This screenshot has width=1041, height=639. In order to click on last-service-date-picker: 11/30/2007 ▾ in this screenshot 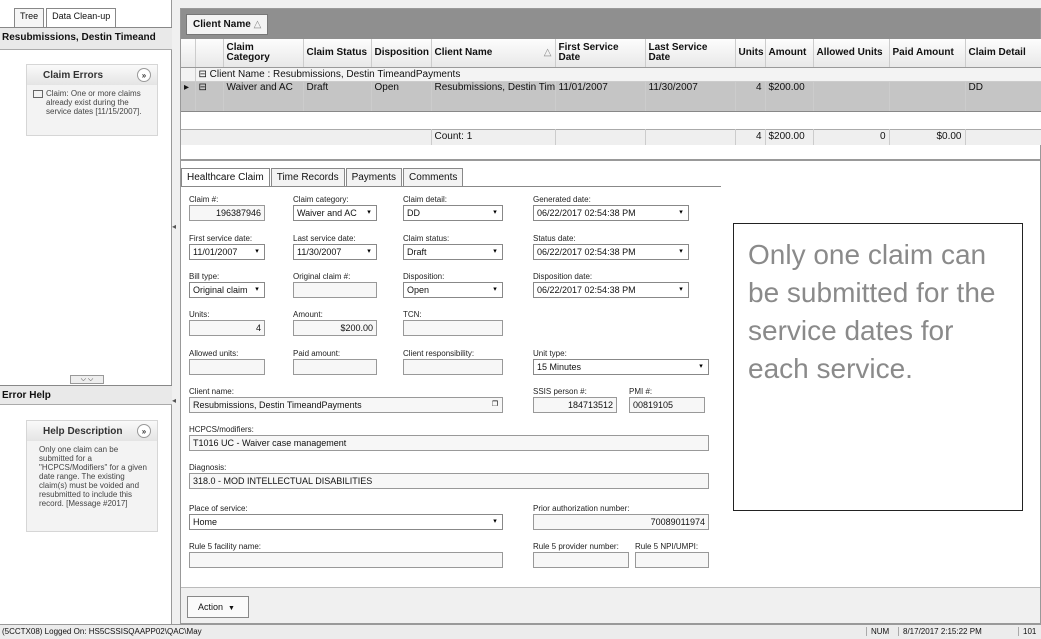, I will do `click(335, 252)`.